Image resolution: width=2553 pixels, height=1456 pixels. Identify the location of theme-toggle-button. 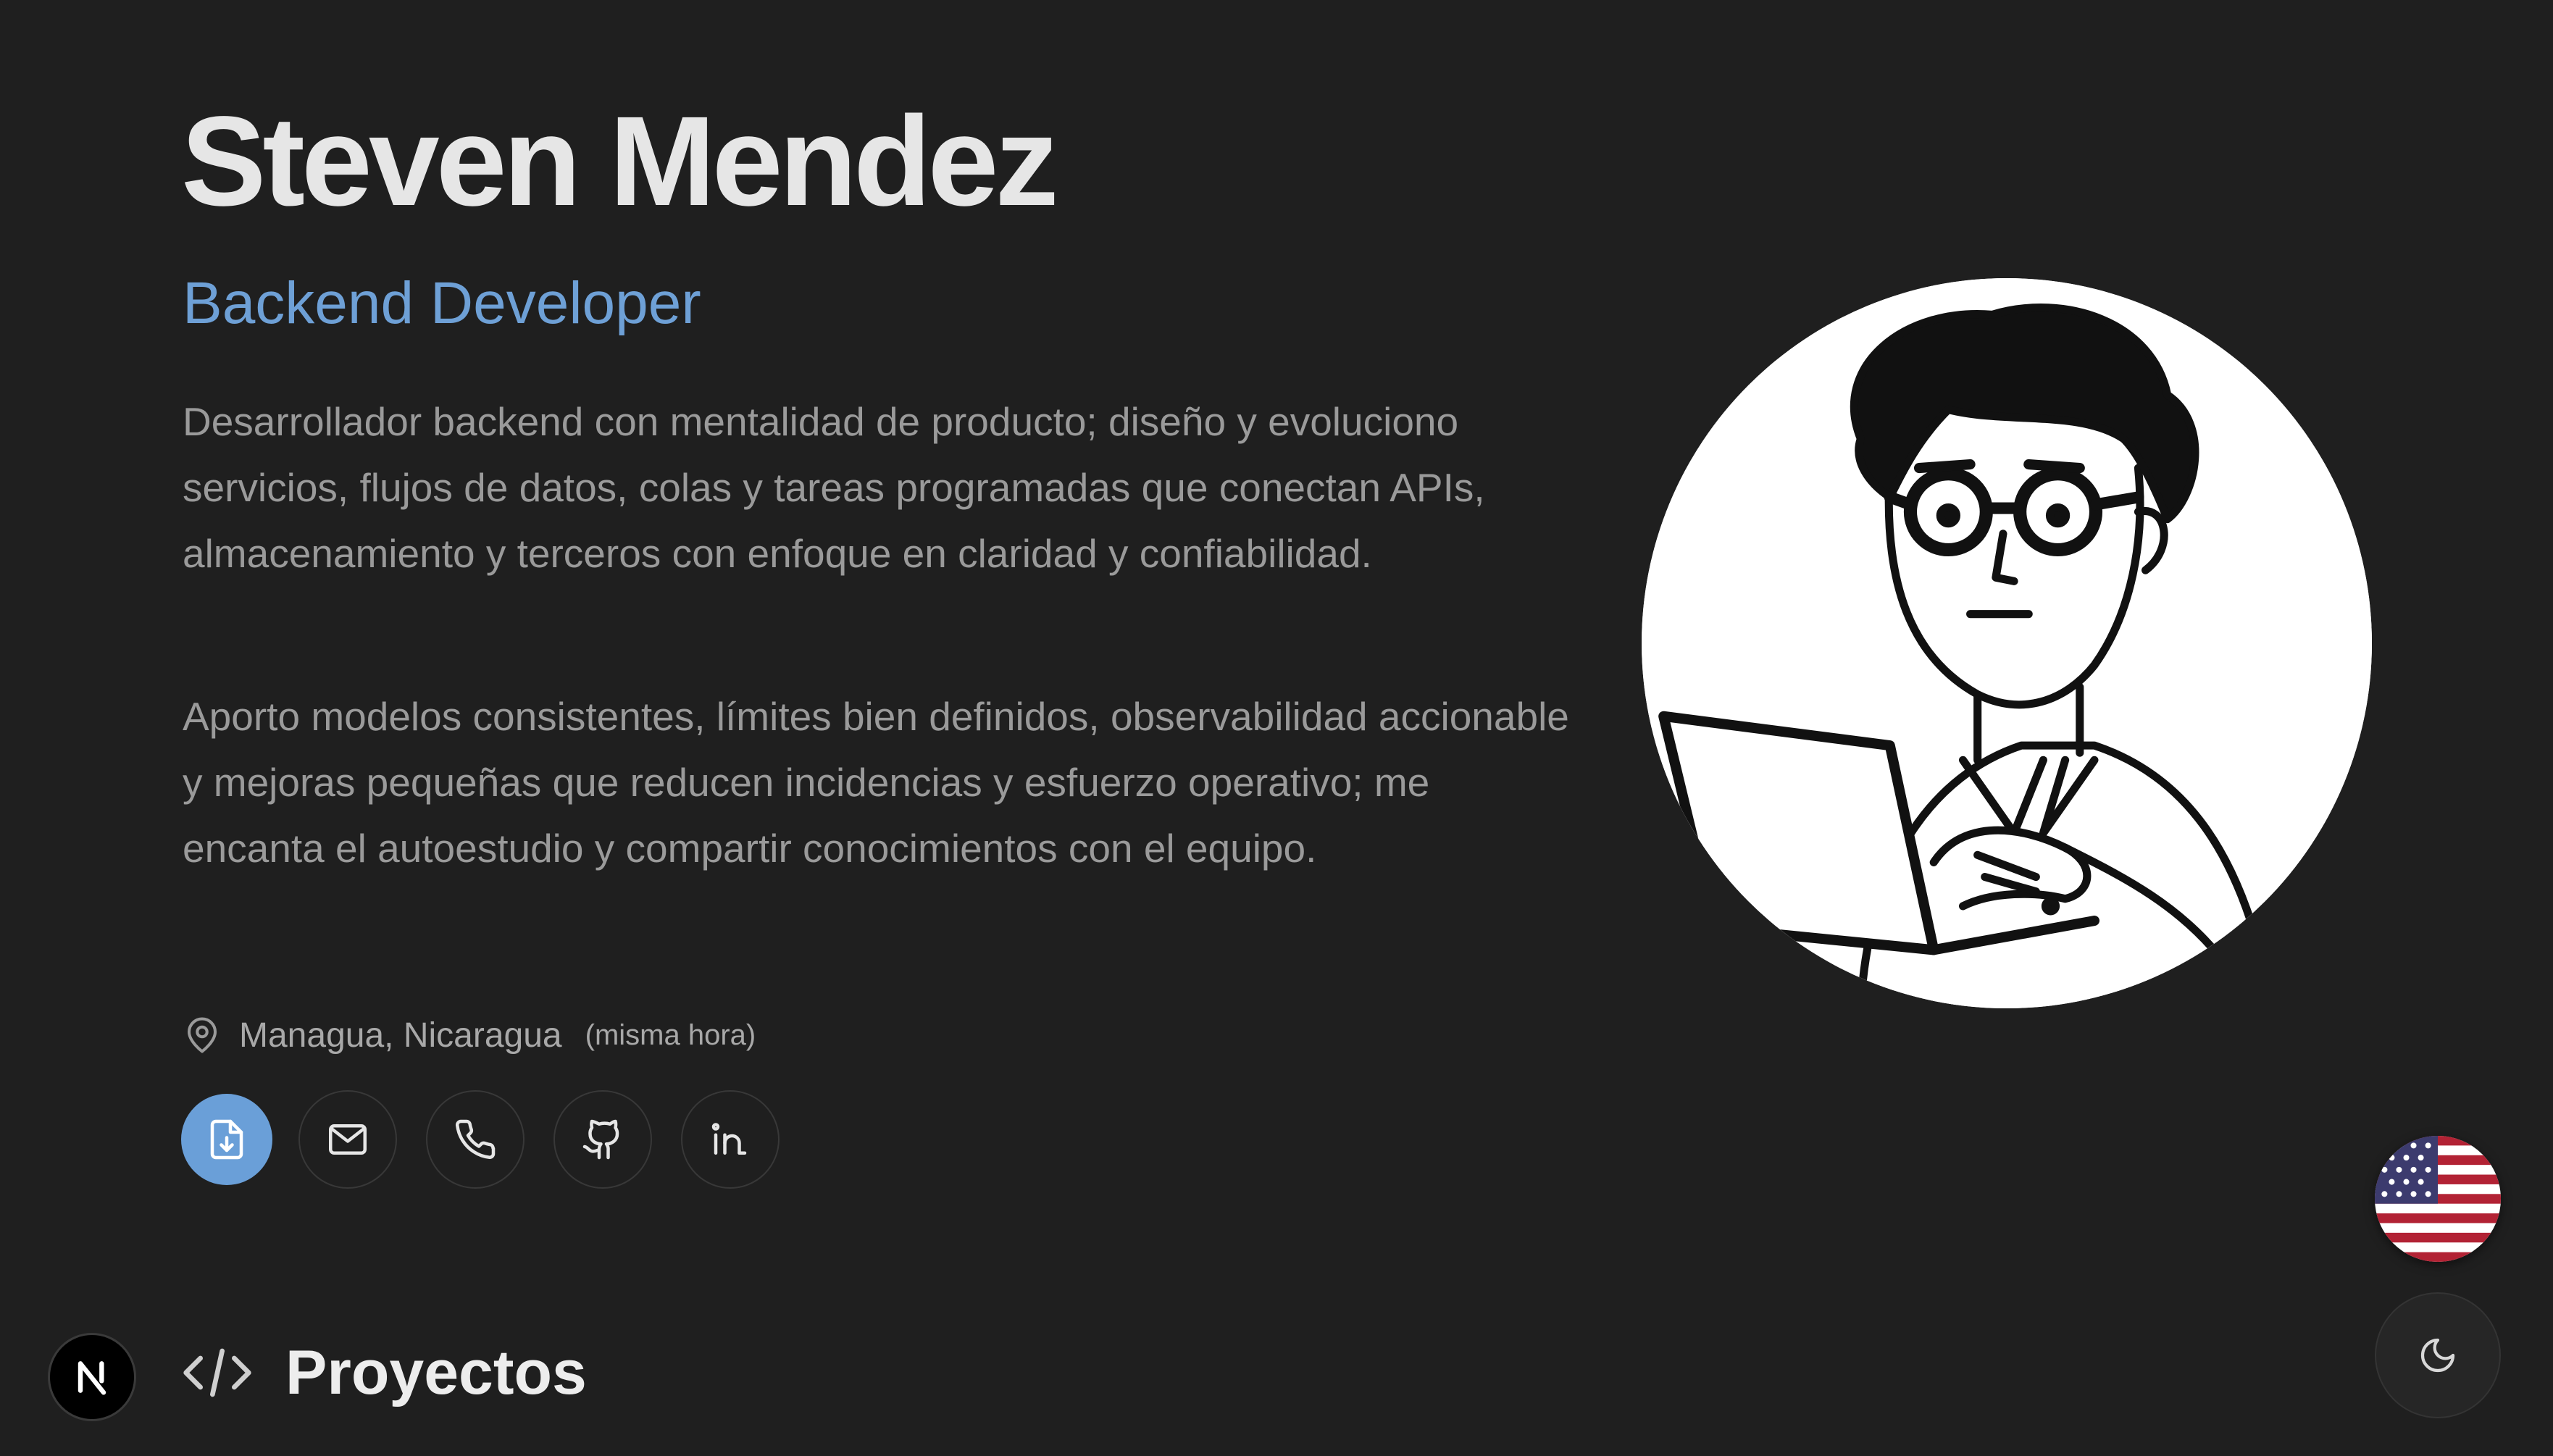
(2438, 1355).